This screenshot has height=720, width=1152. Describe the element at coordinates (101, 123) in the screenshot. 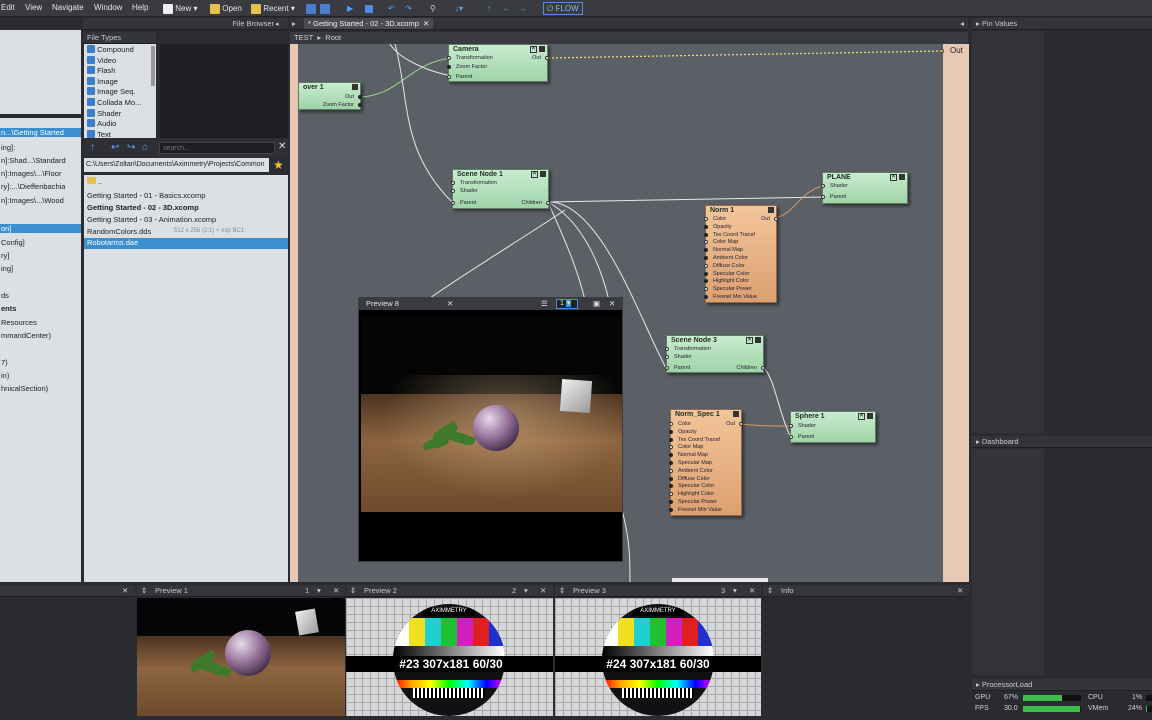

I see `file-type-item: Audio` at that location.